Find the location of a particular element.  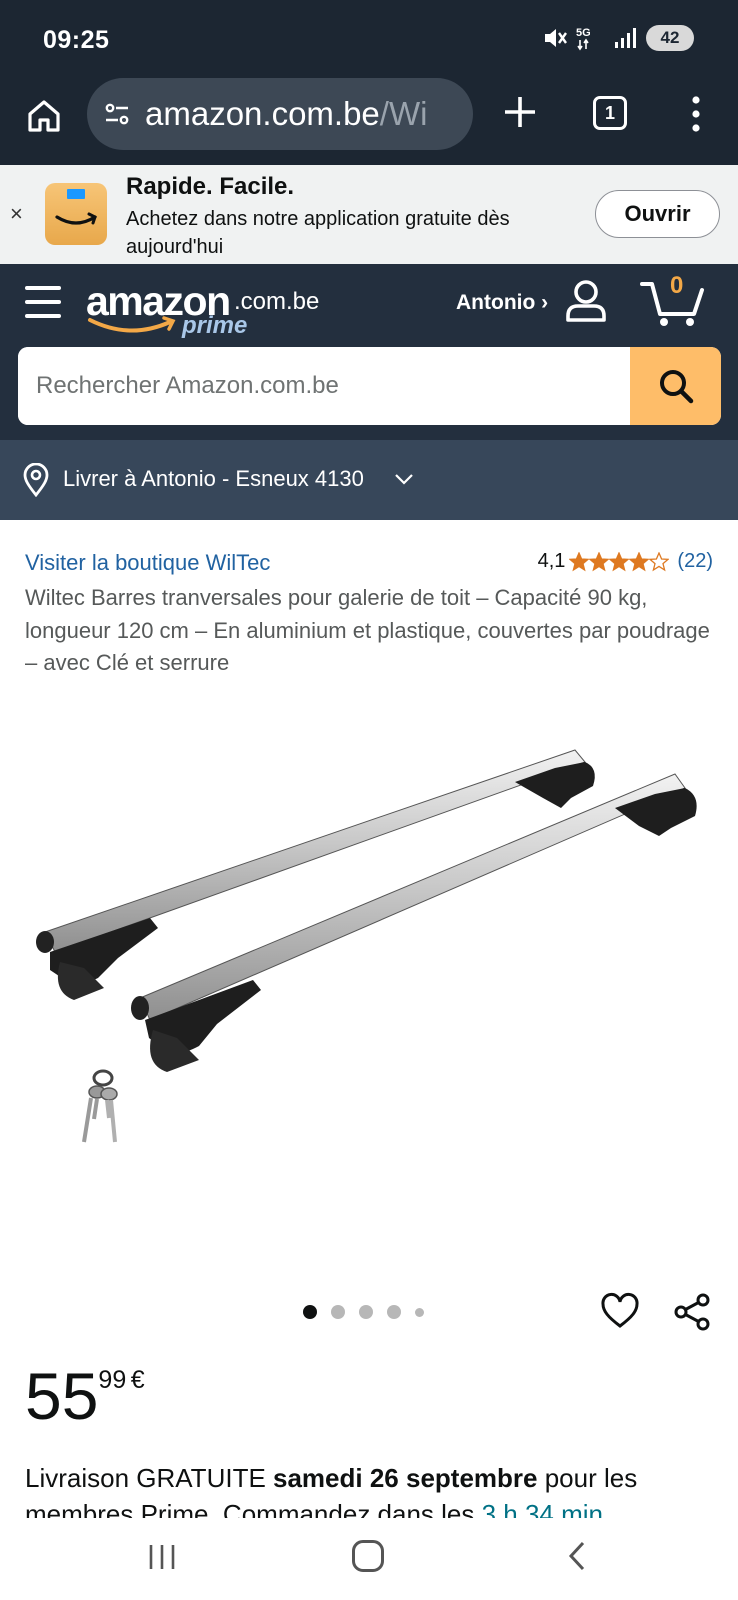

signal-icon is located at coordinates (625, 38).